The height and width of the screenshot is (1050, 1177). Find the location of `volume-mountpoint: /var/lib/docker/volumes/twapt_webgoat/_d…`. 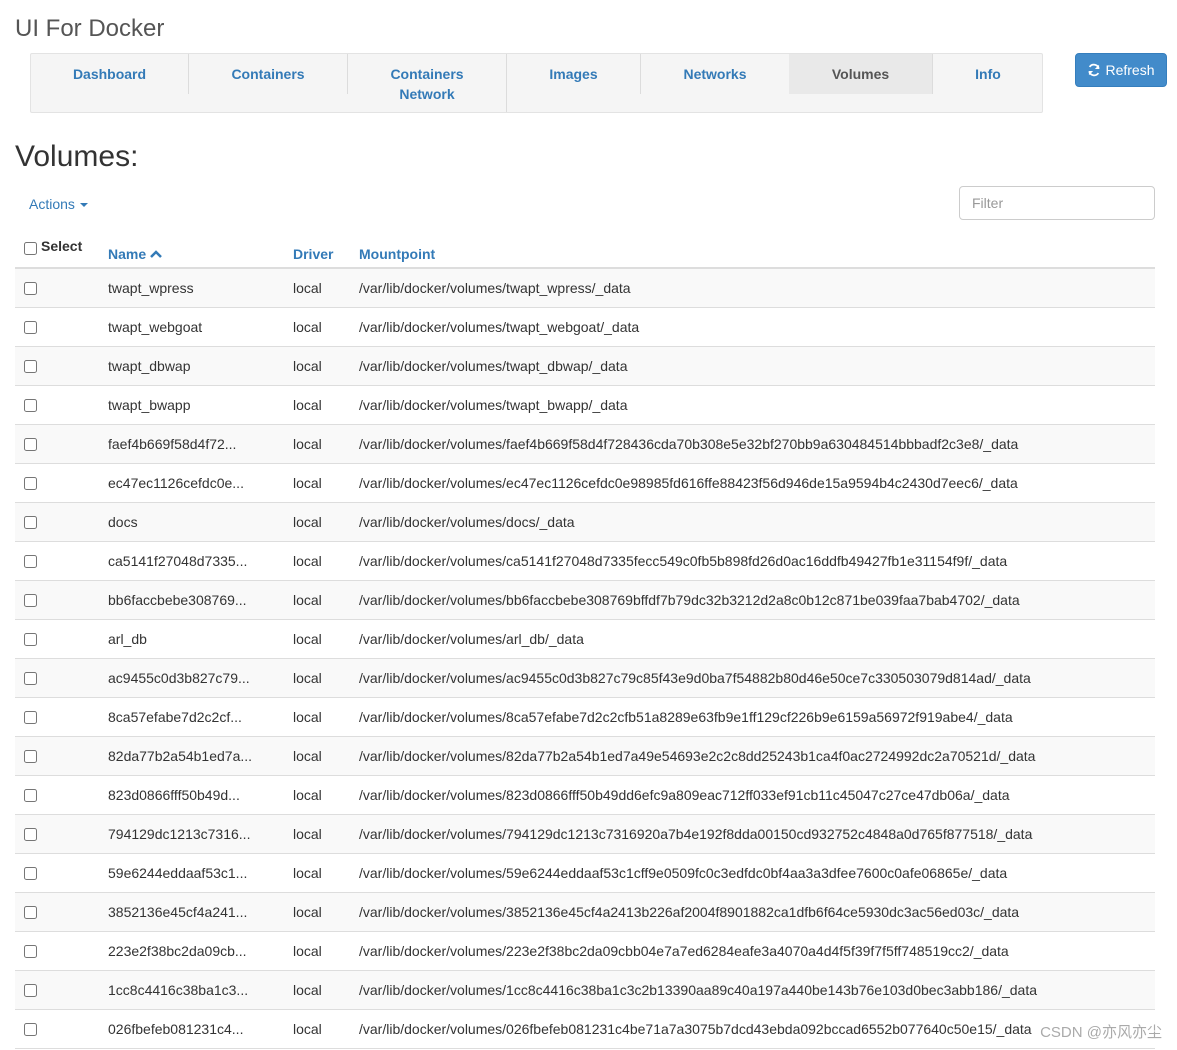

volume-mountpoint: /var/lib/docker/volumes/twapt_webgoat/_d… is located at coordinates (499, 327).